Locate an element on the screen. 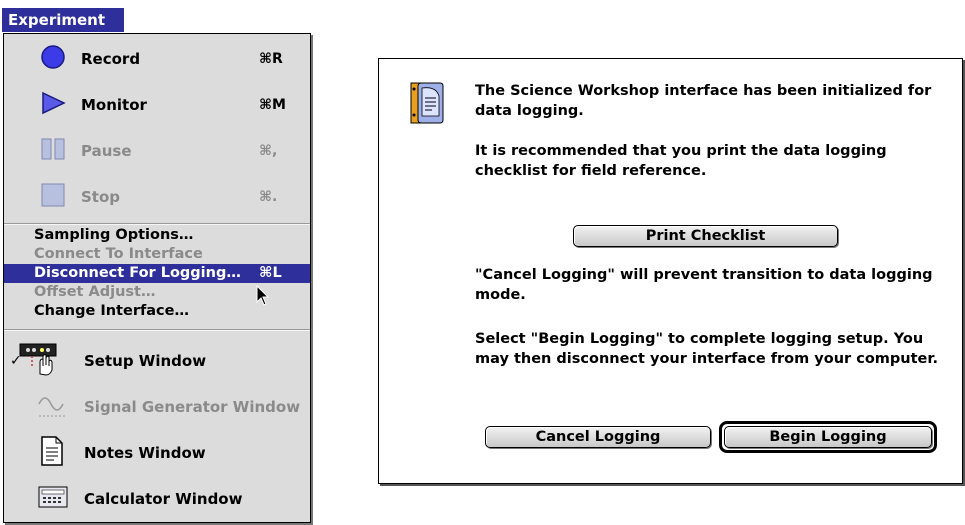  menu-item-calculator-window: Calculator Window is located at coordinates (157, 499).